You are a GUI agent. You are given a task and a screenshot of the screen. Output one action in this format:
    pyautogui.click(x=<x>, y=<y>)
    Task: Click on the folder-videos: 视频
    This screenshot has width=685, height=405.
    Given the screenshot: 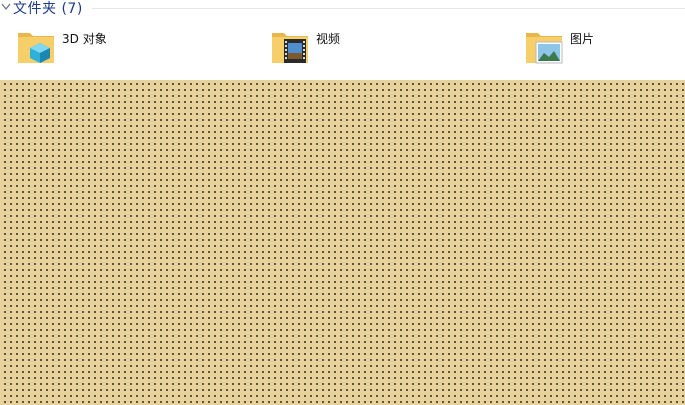 What is the action you would take?
    pyautogui.click(x=305, y=47)
    